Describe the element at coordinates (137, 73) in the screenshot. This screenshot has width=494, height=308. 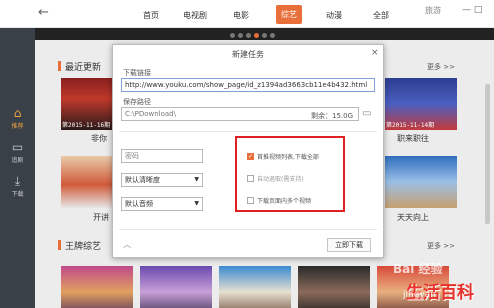
I see `url-label: 下载链接` at that location.